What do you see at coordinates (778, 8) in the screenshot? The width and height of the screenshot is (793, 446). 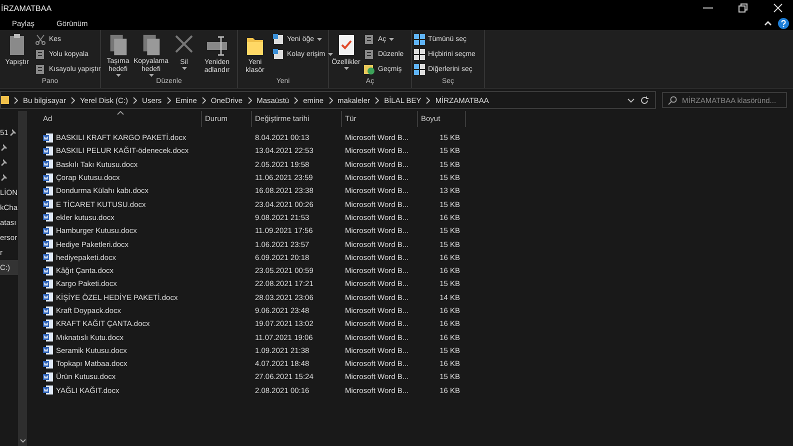 I see `close-icon` at bounding box center [778, 8].